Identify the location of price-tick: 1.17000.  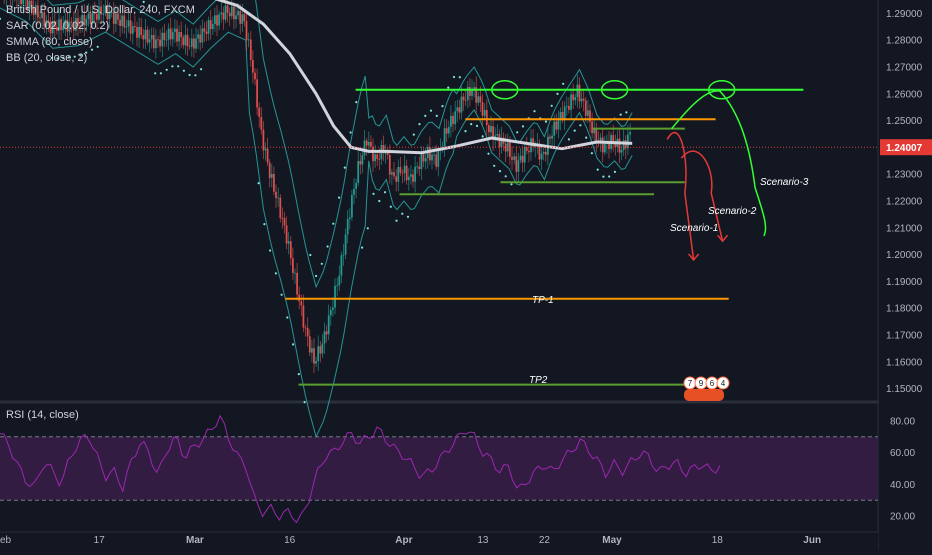
(904, 336).